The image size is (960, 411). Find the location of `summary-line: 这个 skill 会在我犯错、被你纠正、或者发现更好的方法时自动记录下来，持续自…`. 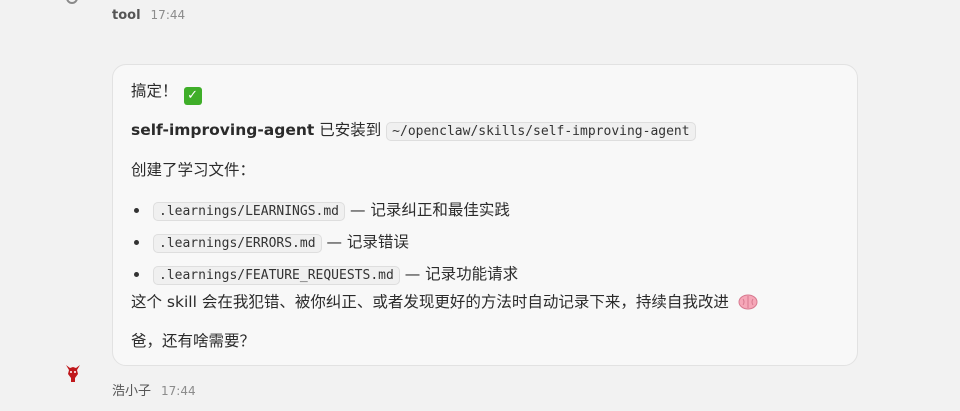

summary-line: 这个 skill 会在我犯错、被你纠正、或者发现更好的方法时自动记录下来，持续自… is located at coordinates (444, 302).